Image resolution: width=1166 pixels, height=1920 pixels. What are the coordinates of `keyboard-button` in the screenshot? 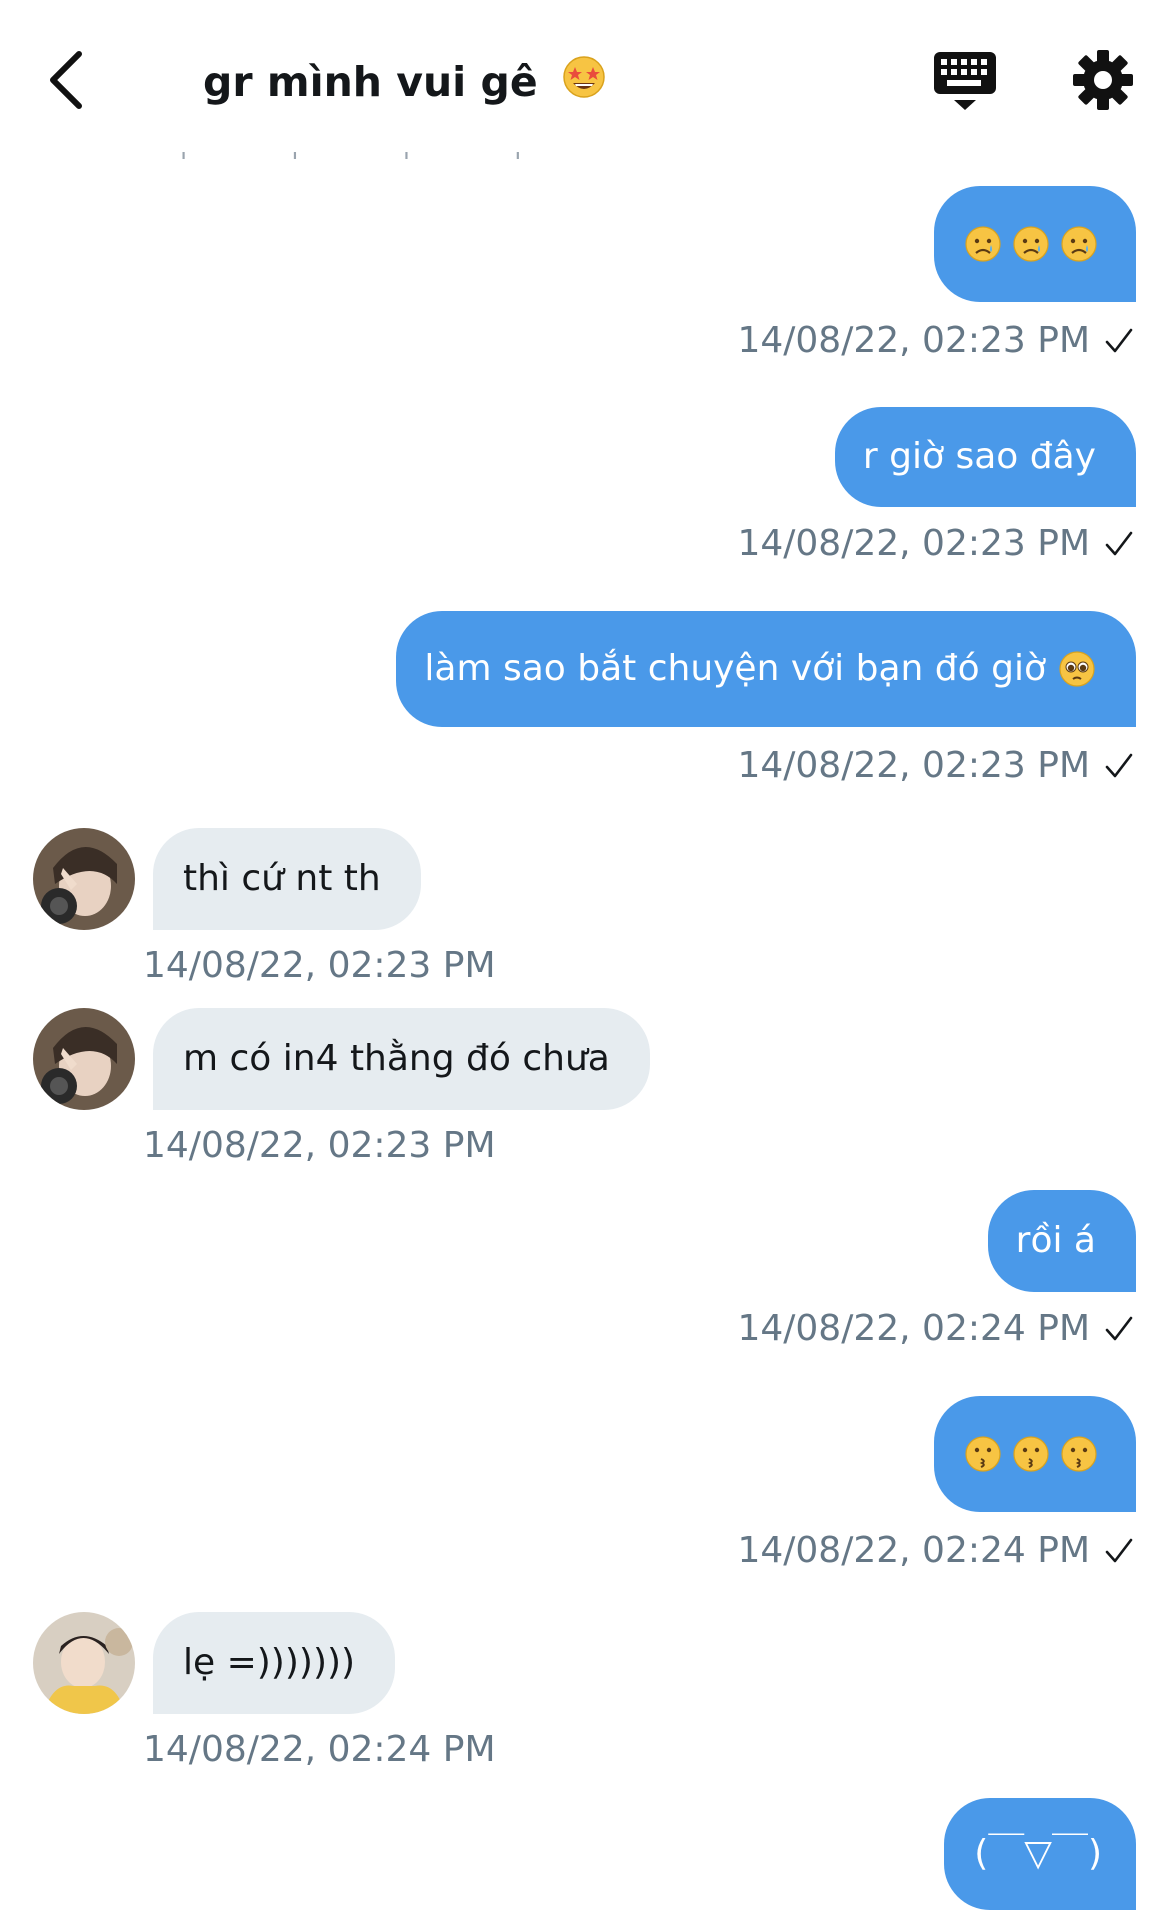 It's located at (965, 82).